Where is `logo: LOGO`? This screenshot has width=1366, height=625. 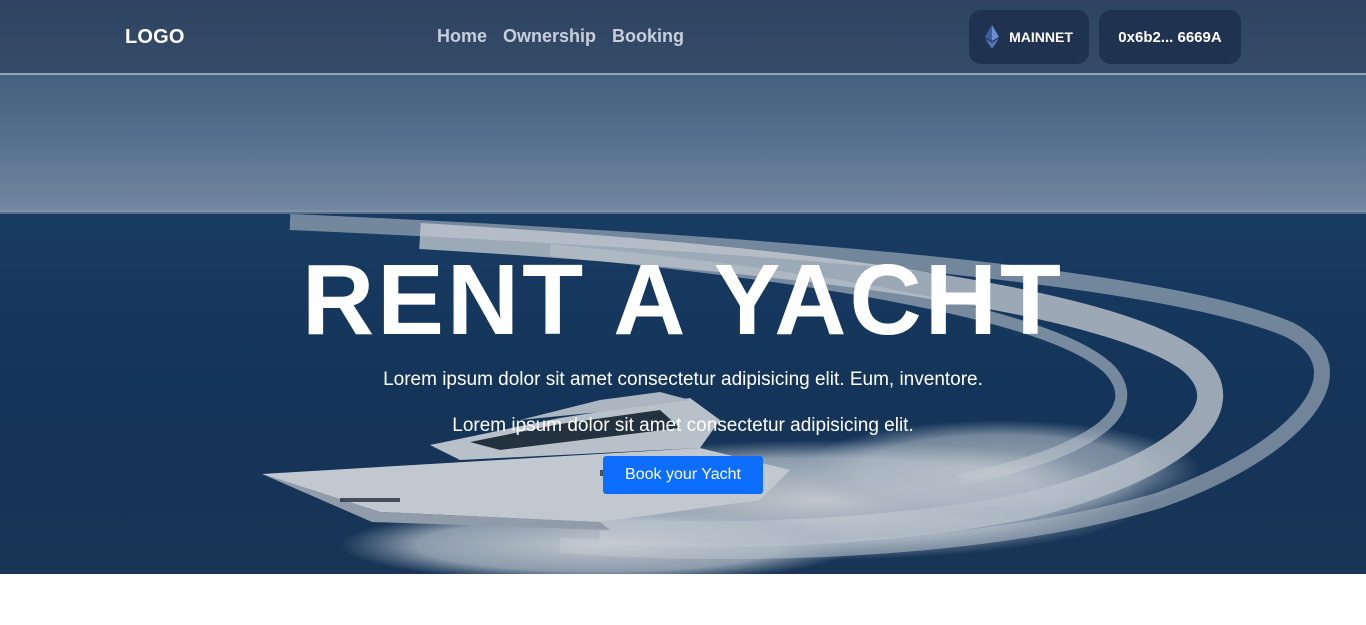 logo: LOGO is located at coordinates (155, 37).